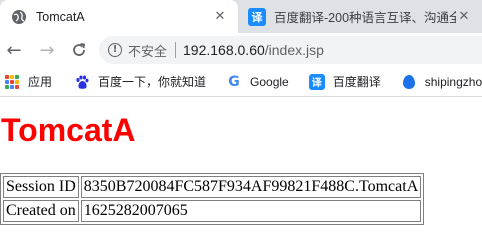  Describe the element at coordinates (119, 16) in the screenshot. I see `tab-tomcata: TomcatA ✕` at that location.